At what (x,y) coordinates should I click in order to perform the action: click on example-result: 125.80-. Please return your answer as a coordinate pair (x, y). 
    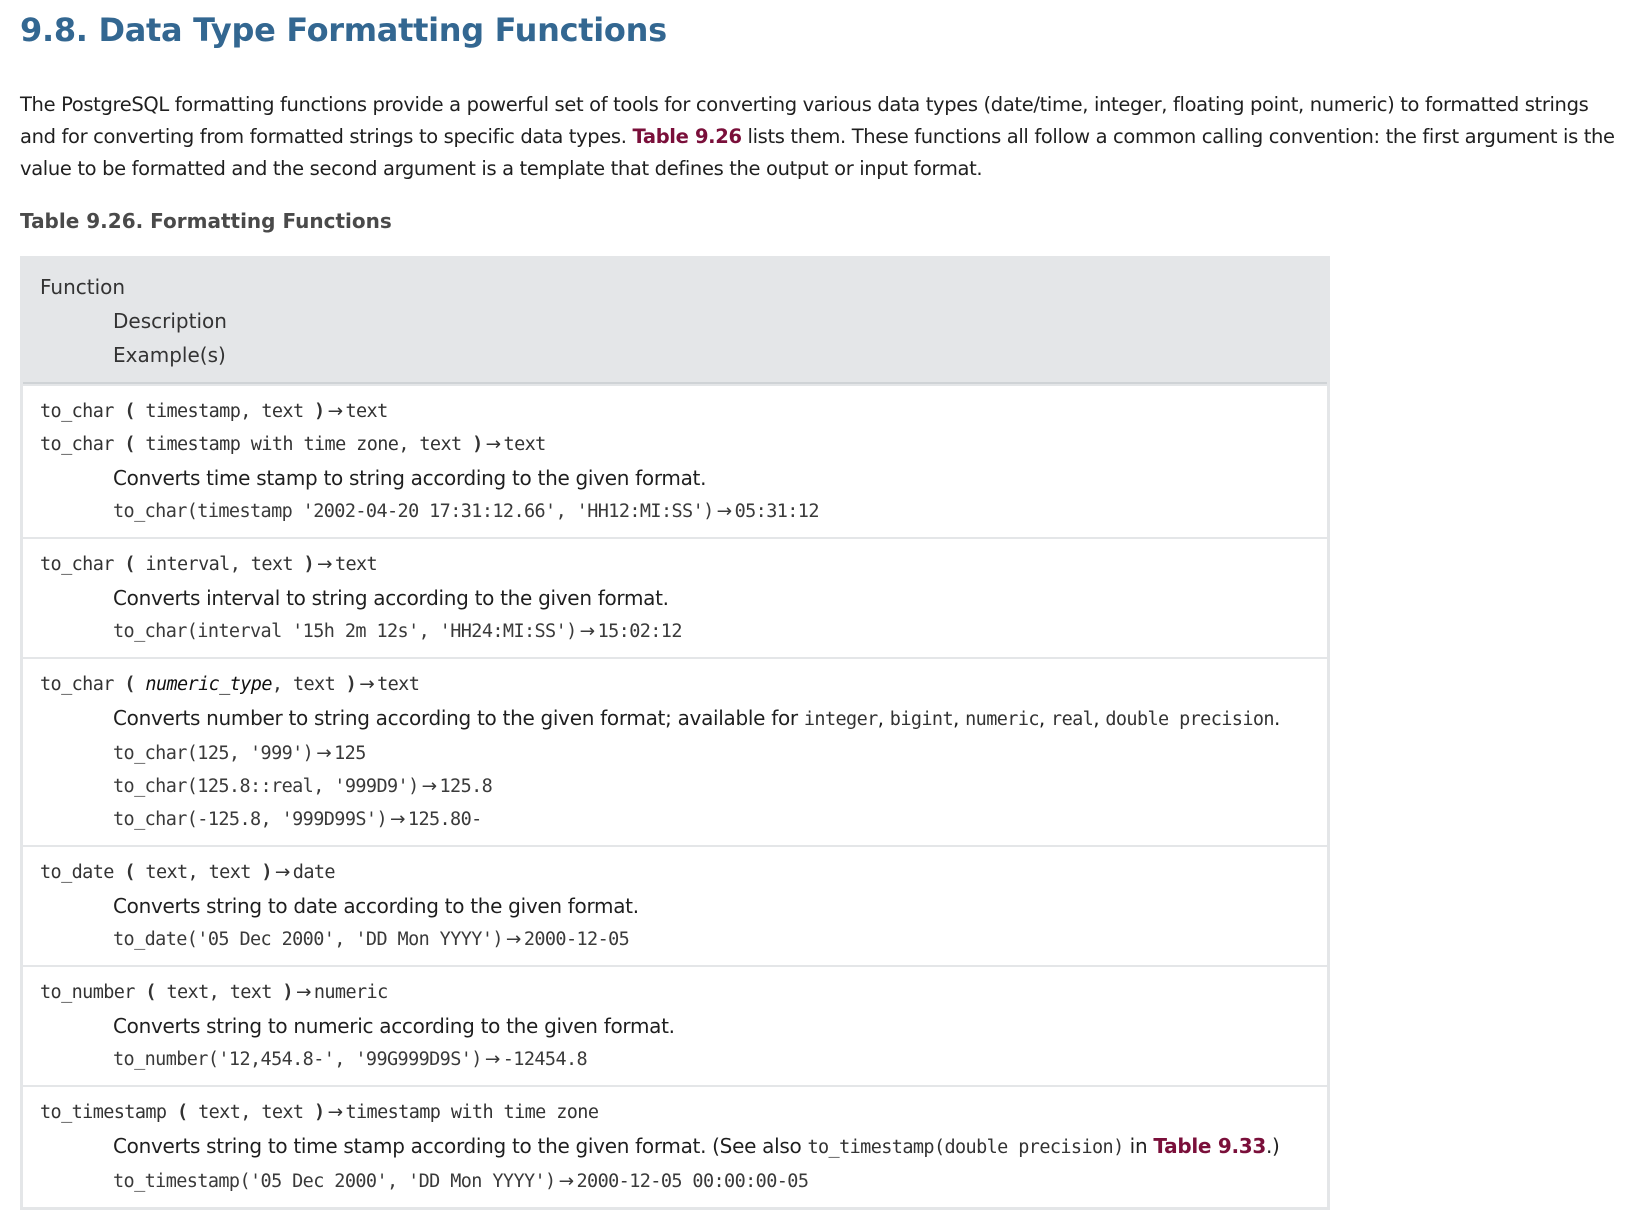
    Looking at the image, I should click on (444, 819).